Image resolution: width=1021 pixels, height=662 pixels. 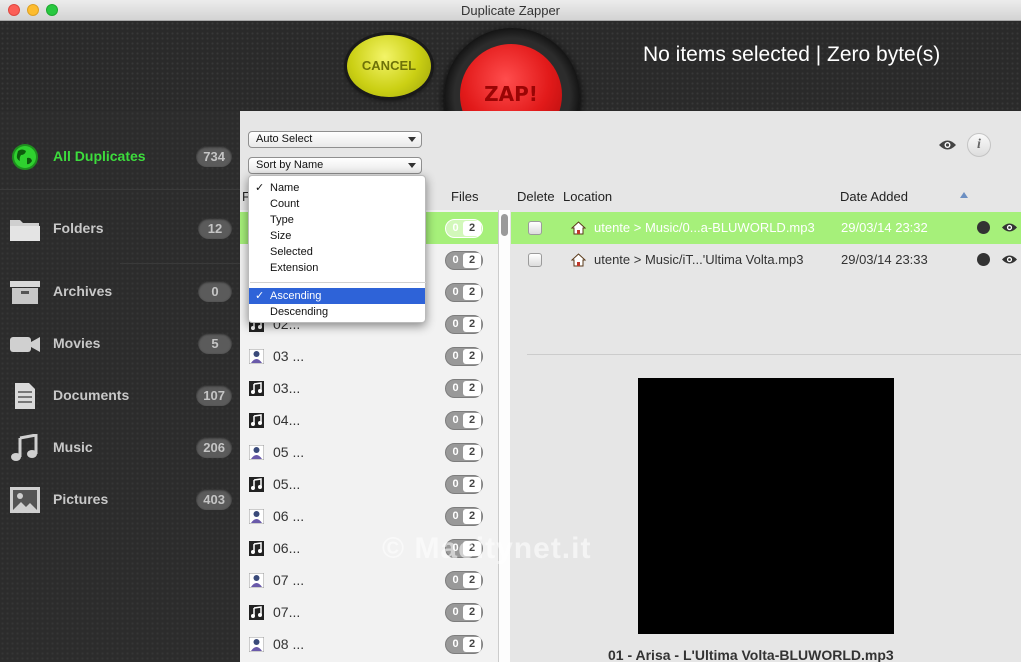 I want to click on sidebar-item-music: Music 206, so click(x=120, y=448).